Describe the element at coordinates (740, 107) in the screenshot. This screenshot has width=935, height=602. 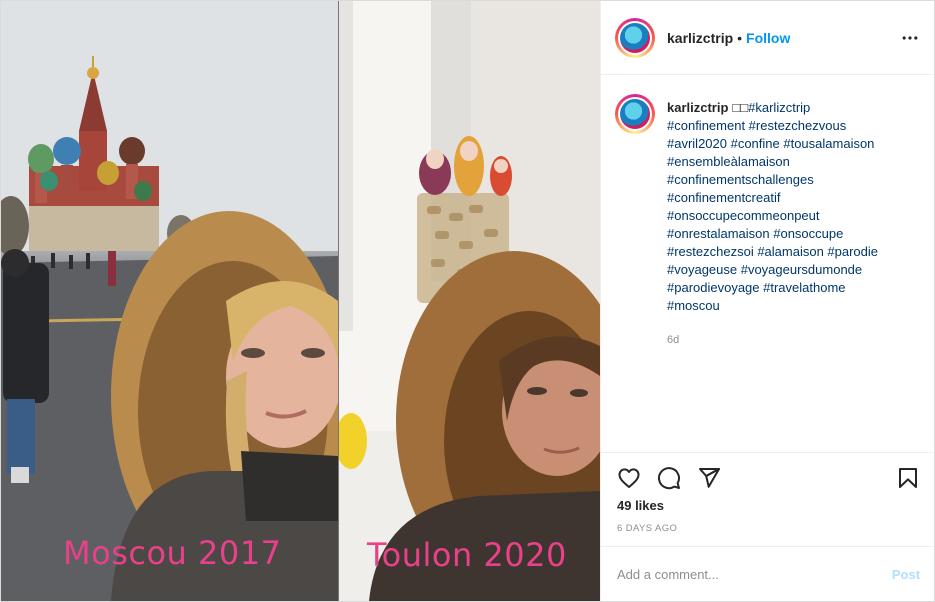
I see `caption-emoji: □□` at that location.